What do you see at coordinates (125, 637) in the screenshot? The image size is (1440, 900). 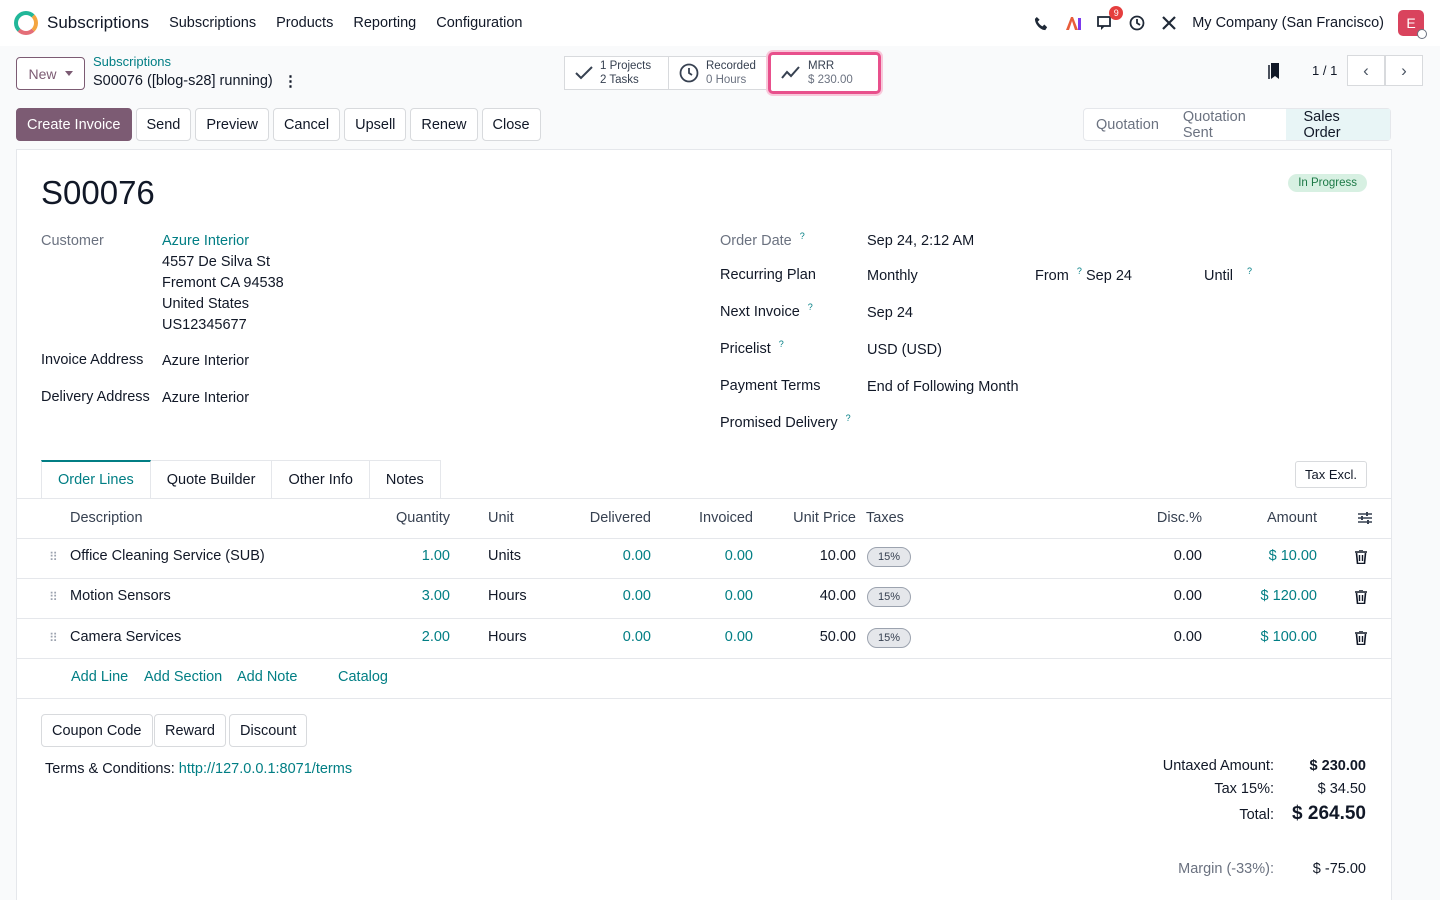 I see `line-description: Camera Services` at bounding box center [125, 637].